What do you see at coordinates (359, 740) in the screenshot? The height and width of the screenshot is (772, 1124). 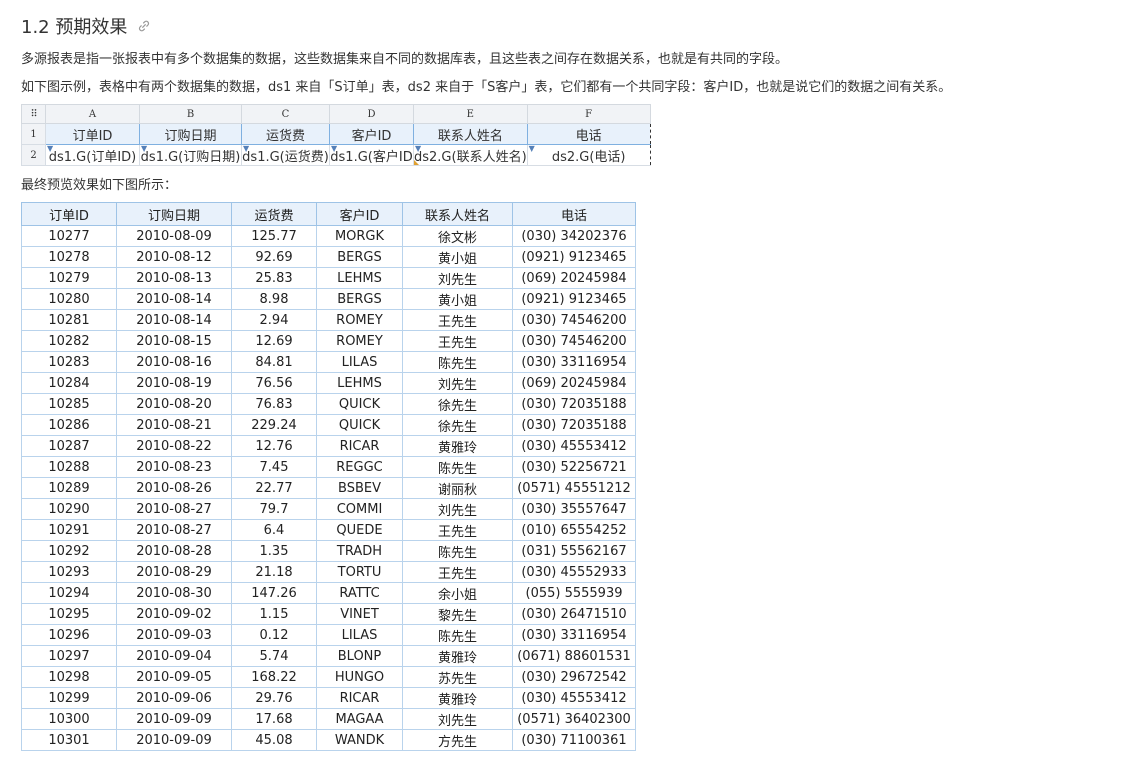 I see `table-cell: WANDK` at bounding box center [359, 740].